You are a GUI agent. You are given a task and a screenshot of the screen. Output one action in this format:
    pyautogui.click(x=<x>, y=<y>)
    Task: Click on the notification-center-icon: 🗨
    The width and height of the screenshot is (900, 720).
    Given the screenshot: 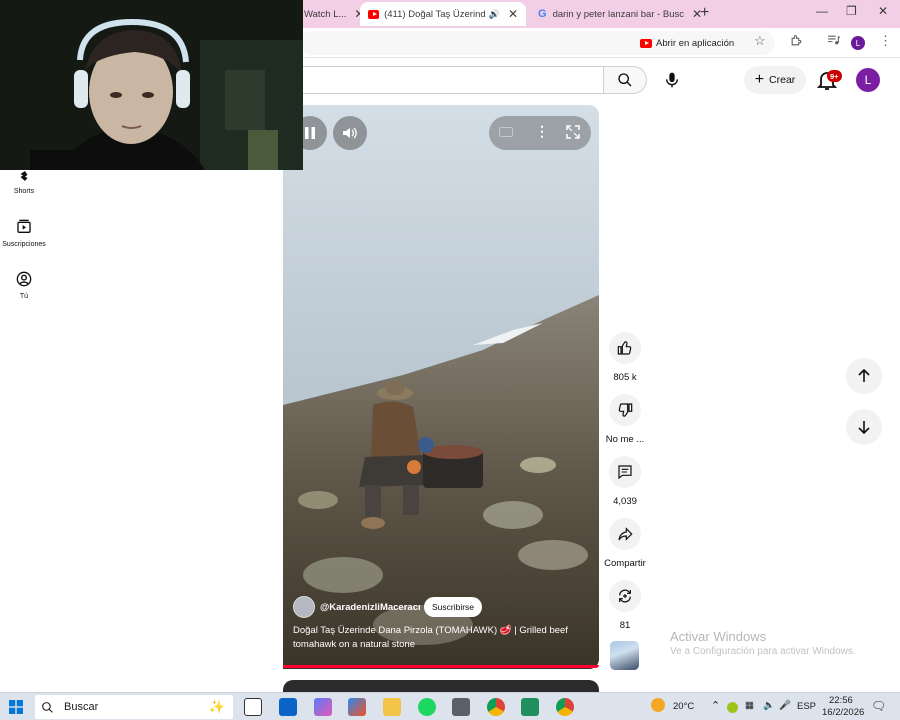 What is the action you would take?
    pyautogui.click(x=878, y=706)
    